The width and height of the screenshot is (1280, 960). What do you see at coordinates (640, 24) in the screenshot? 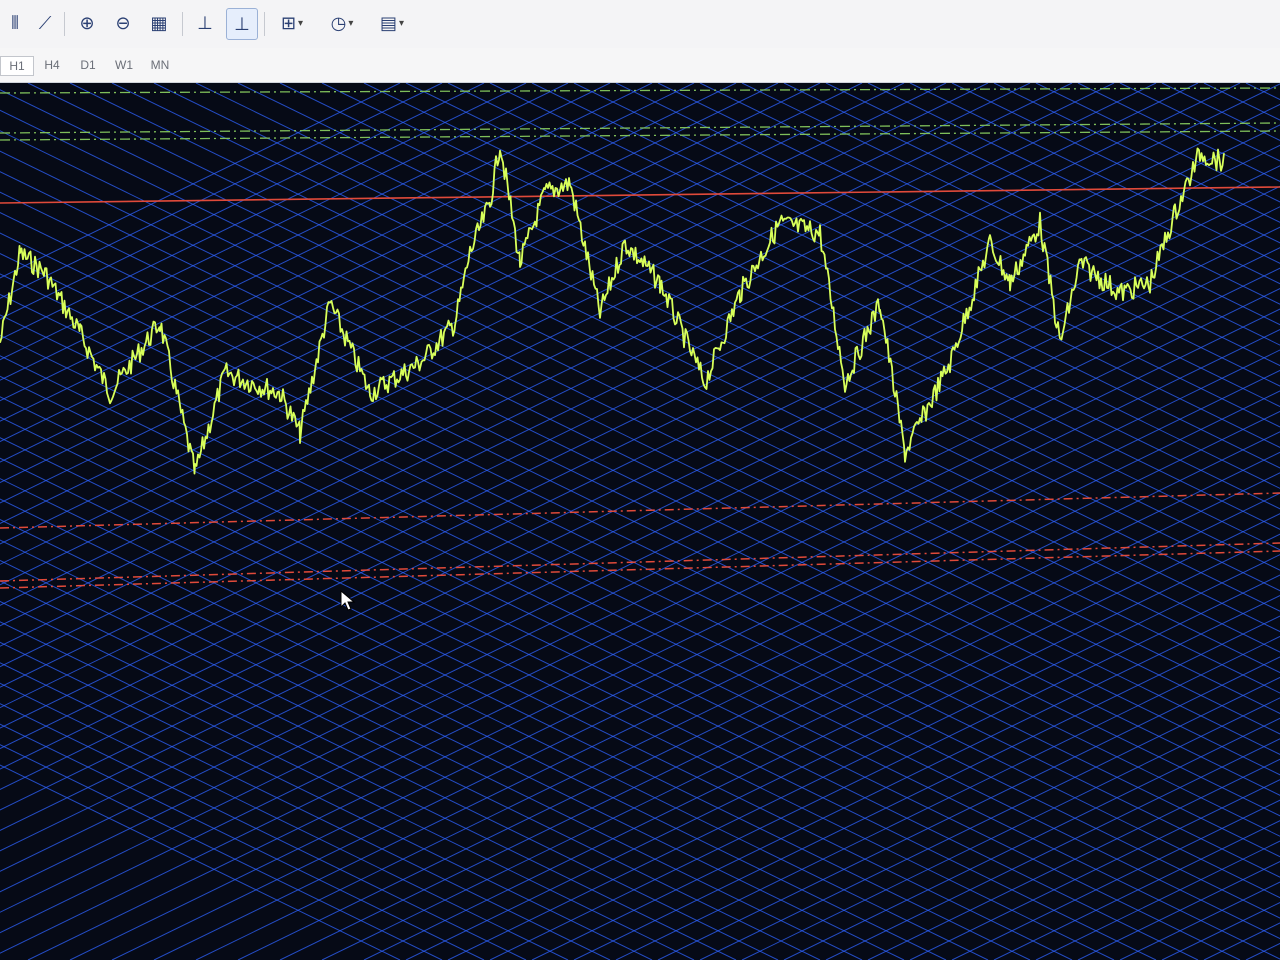
I see `toolbar: ⫴ ⟋ ⊕ ⊖ ▦ ⊥ ⊥ ⊞ ◷ ▤` at bounding box center [640, 24].